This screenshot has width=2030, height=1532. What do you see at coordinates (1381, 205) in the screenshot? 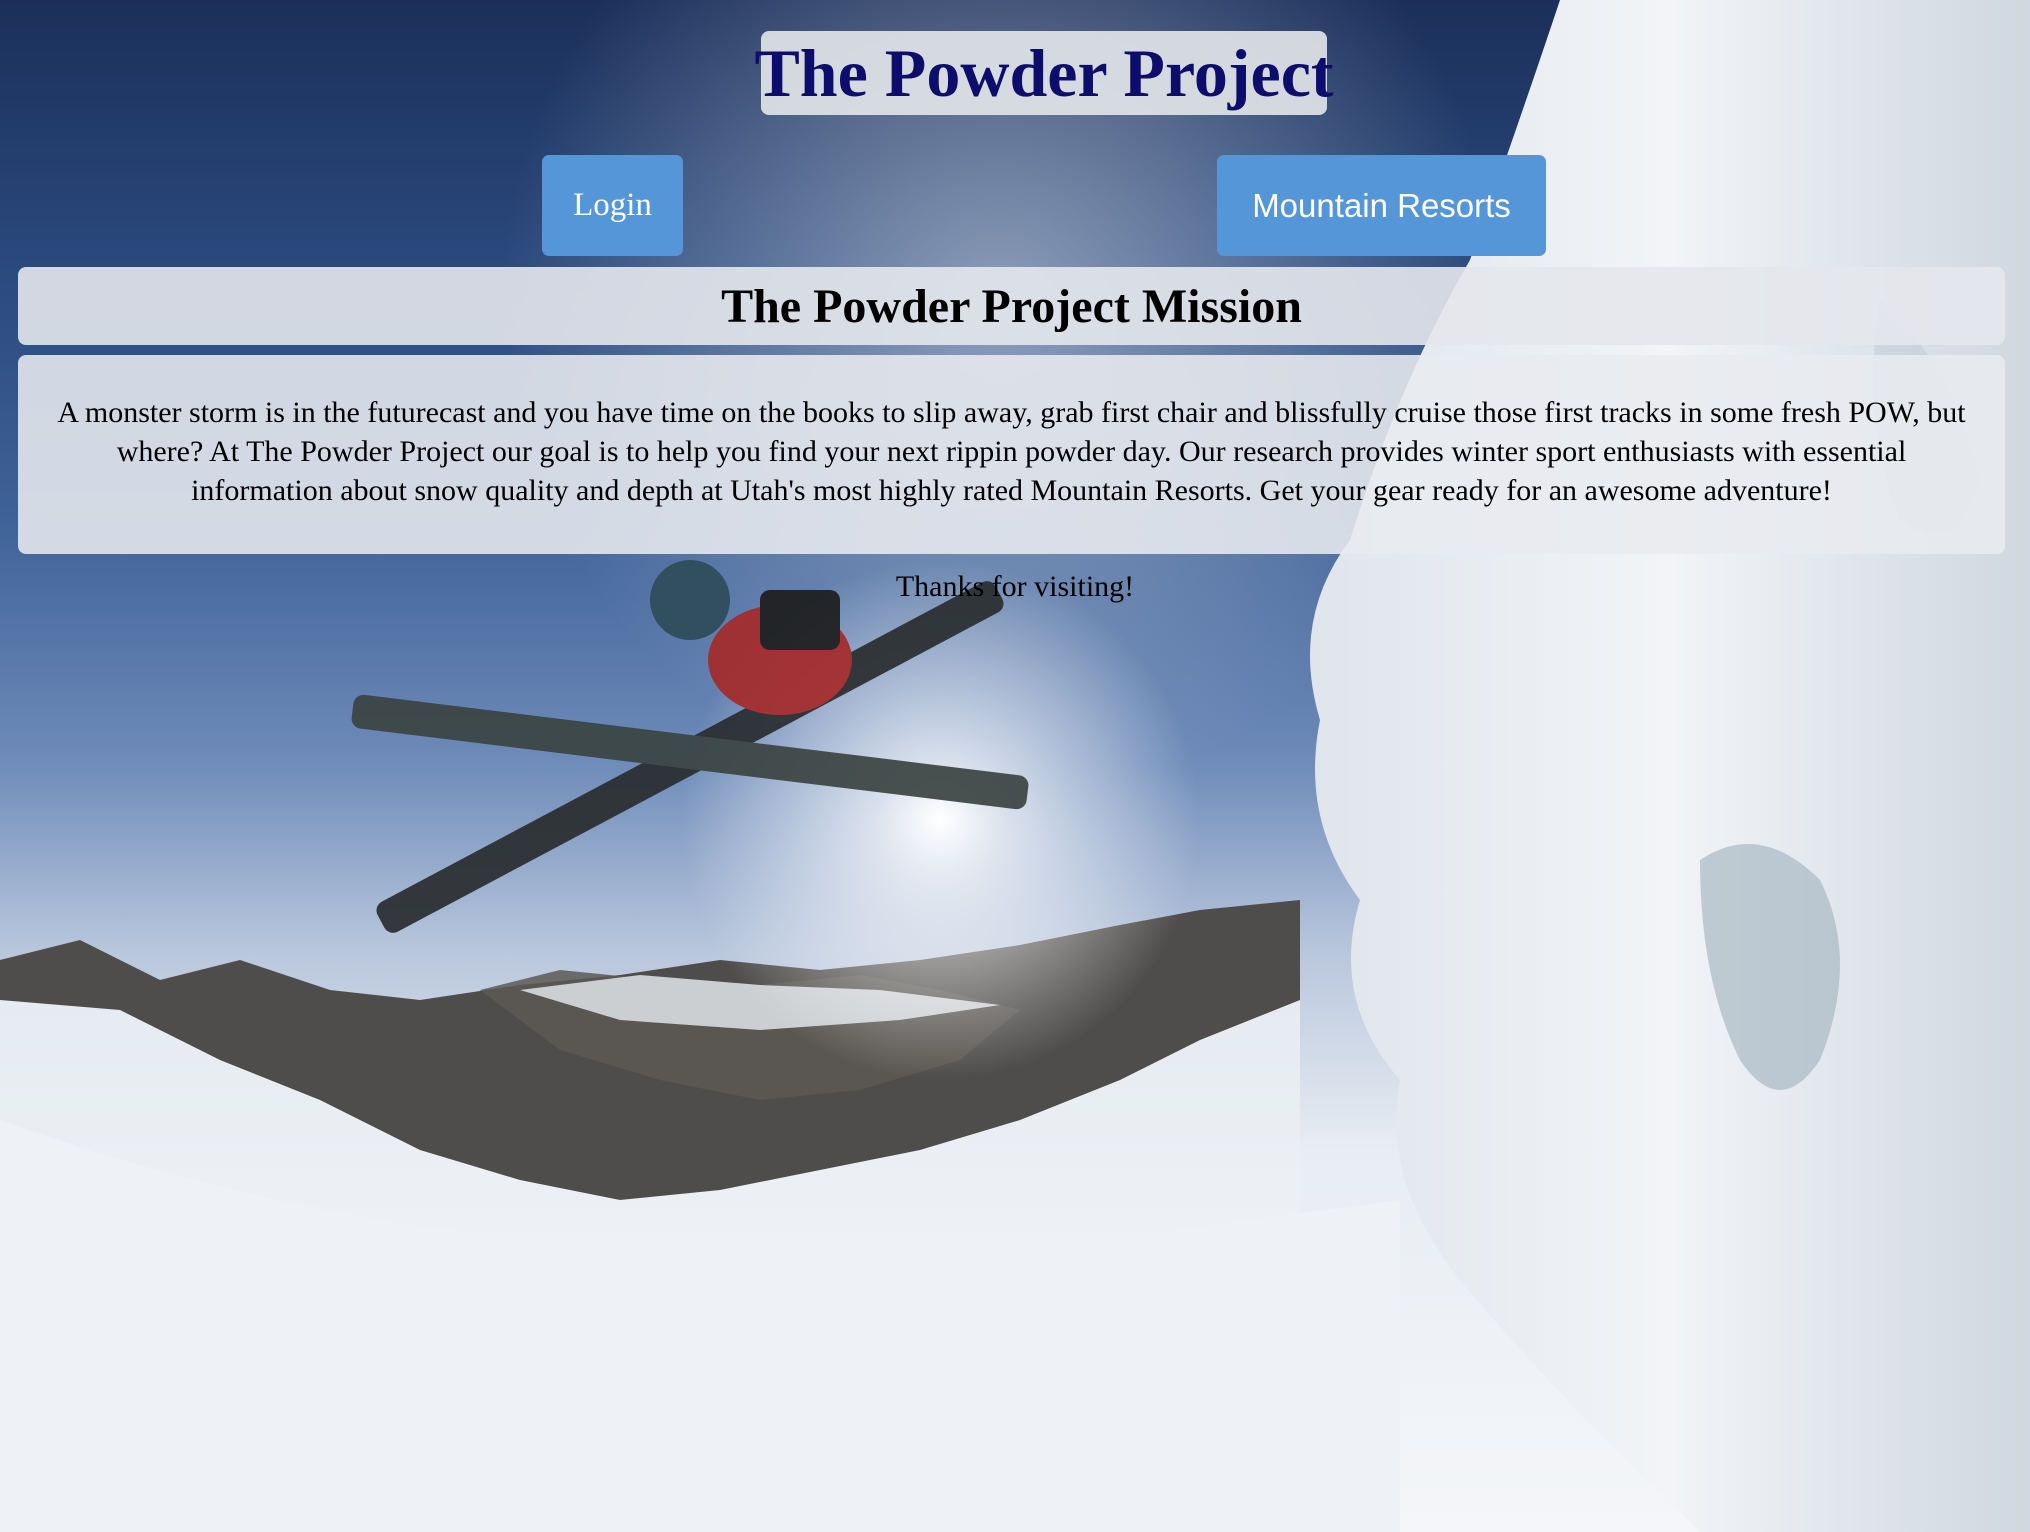
I see `mountain-resorts-button: Mountain Resorts` at bounding box center [1381, 205].